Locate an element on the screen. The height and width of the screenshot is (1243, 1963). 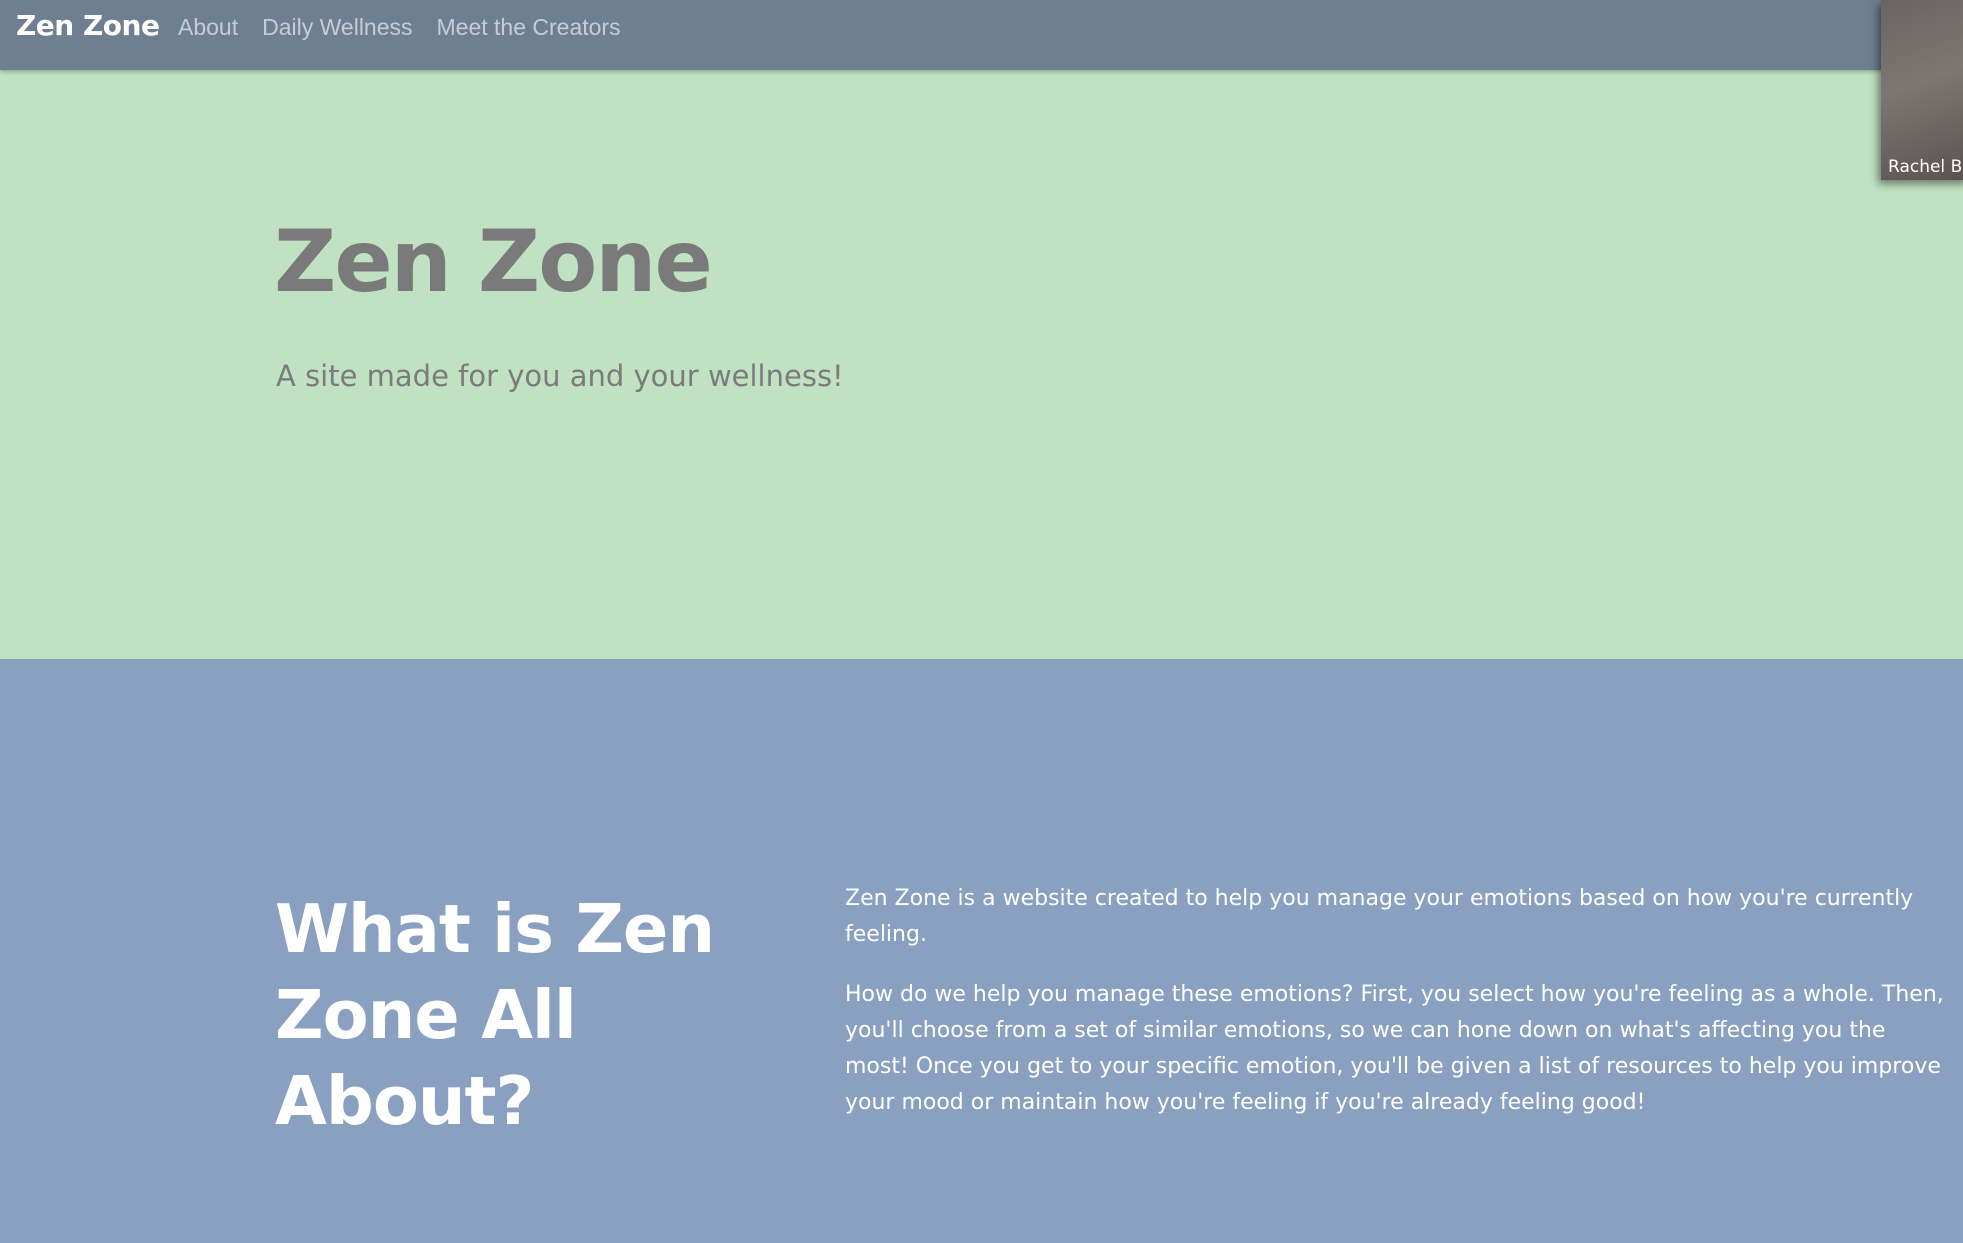
nav-link-about: About is located at coordinates (208, 27).